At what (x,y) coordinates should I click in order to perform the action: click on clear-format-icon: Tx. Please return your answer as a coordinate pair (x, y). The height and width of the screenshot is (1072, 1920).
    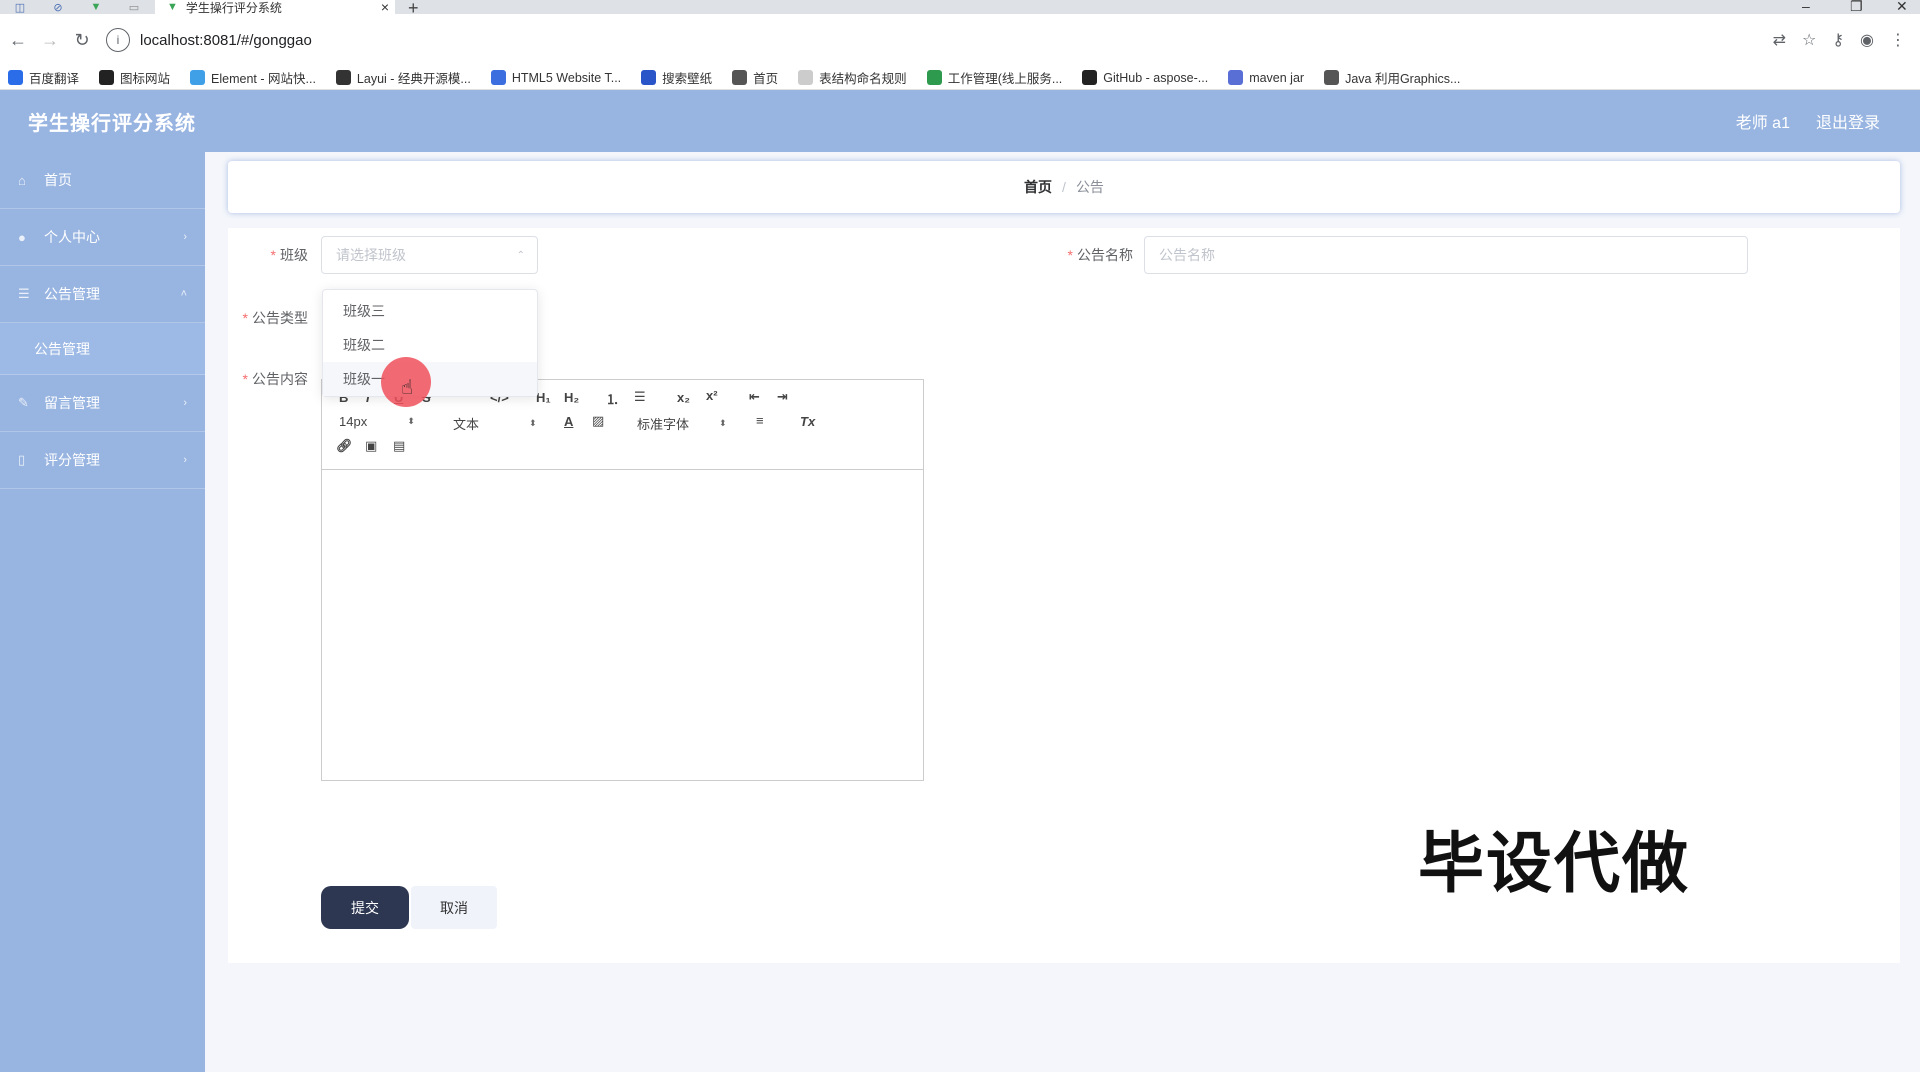
    Looking at the image, I should click on (807, 421).